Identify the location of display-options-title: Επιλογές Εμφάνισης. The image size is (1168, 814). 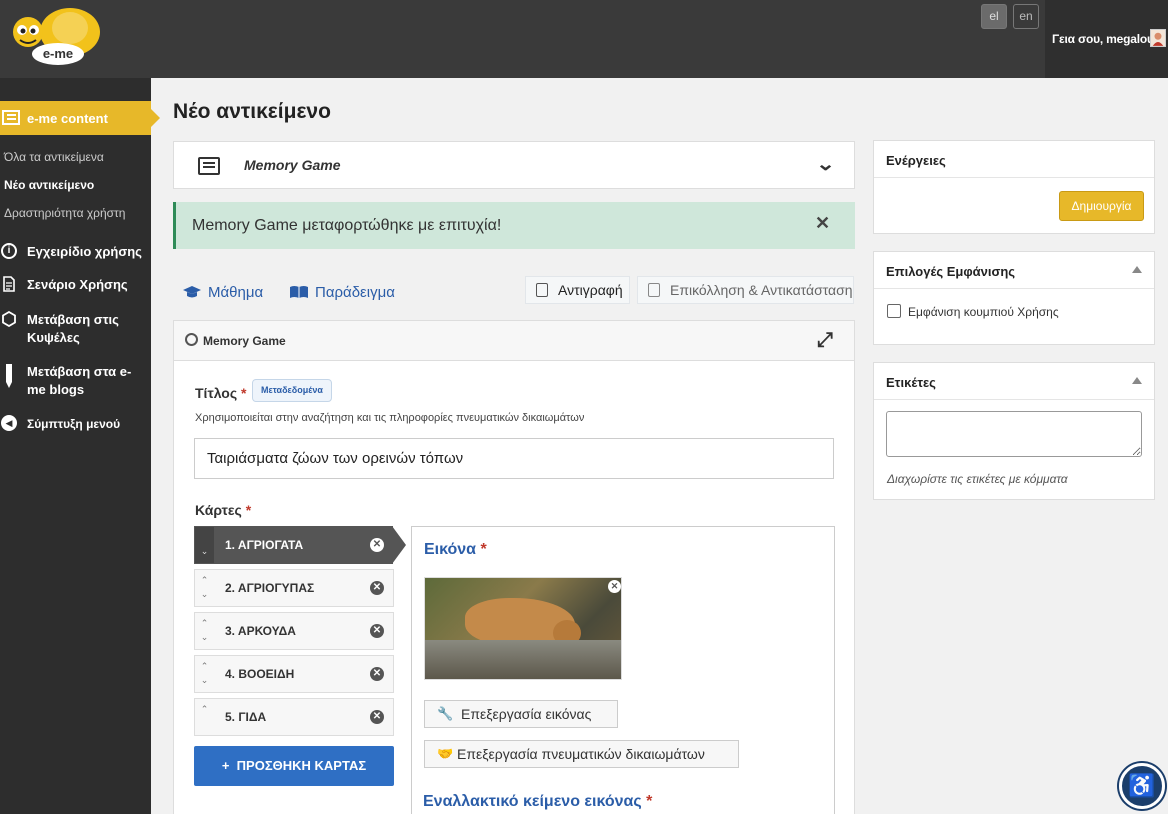
(951, 271).